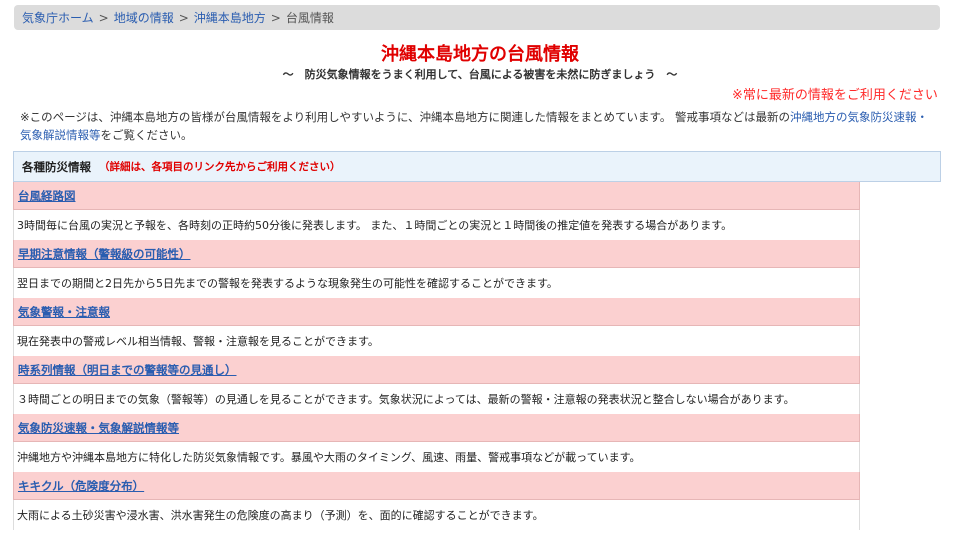 The height and width of the screenshot is (540, 960). Describe the element at coordinates (309, 18) in the screenshot. I see `breadcrumb-current: 台風情報` at that location.